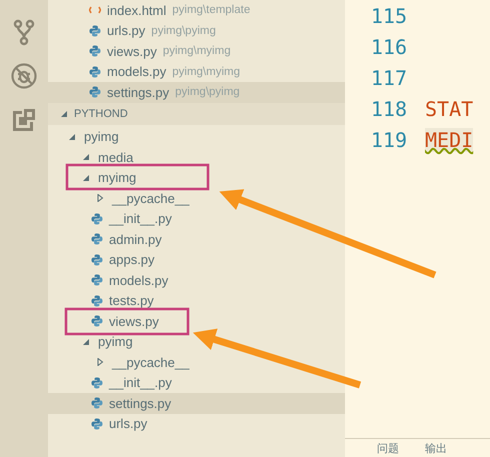 The image size is (490, 457). I want to click on open-editor-item: views.py pyimg\myimg, so click(196, 51).